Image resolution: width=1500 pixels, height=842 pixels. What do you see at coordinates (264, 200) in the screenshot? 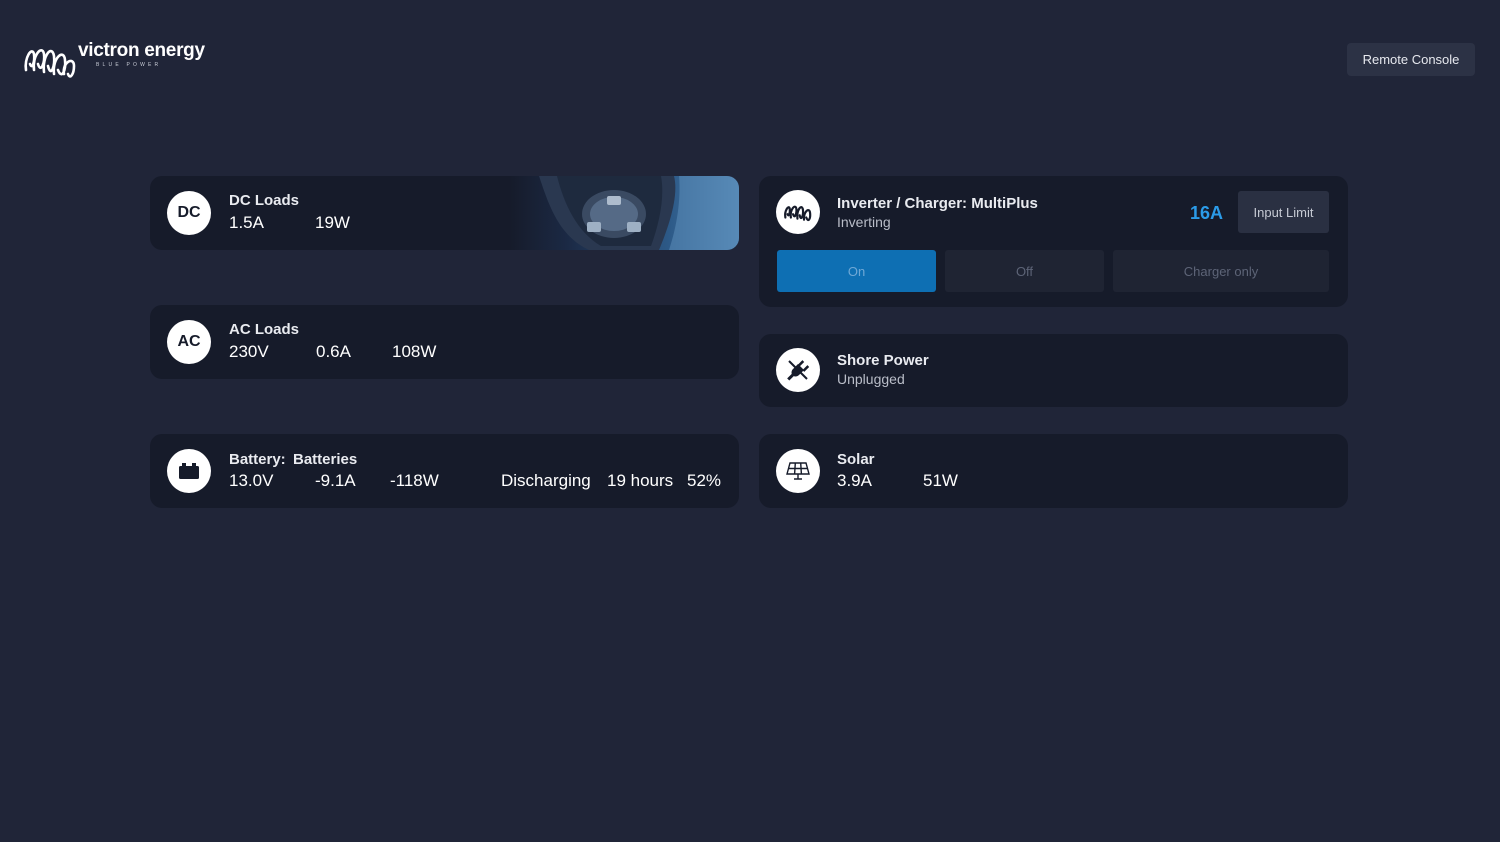
I see `dc-loads-title: DC Loads` at bounding box center [264, 200].